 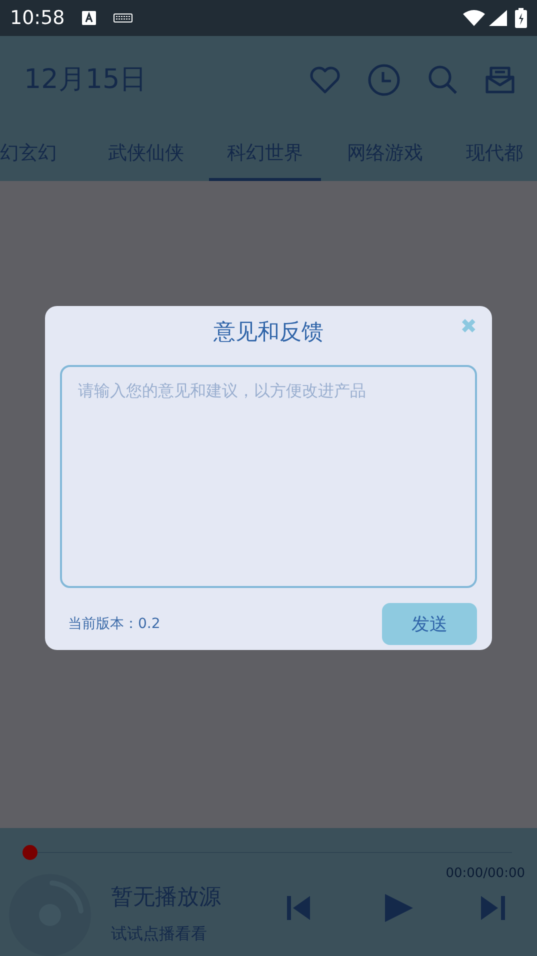 What do you see at coordinates (88, 18) in the screenshot?
I see `keyboard-letter-icon` at bounding box center [88, 18].